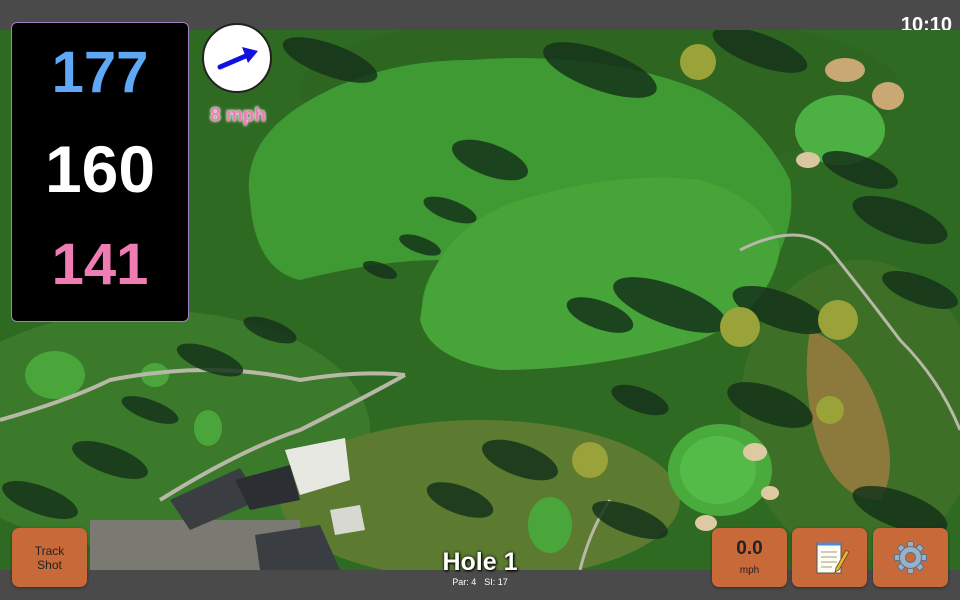 The width and height of the screenshot is (960, 600). Describe the element at coordinates (49, 565) in the screenshot. I see `track-shot-label-line2: Shot` at that location.